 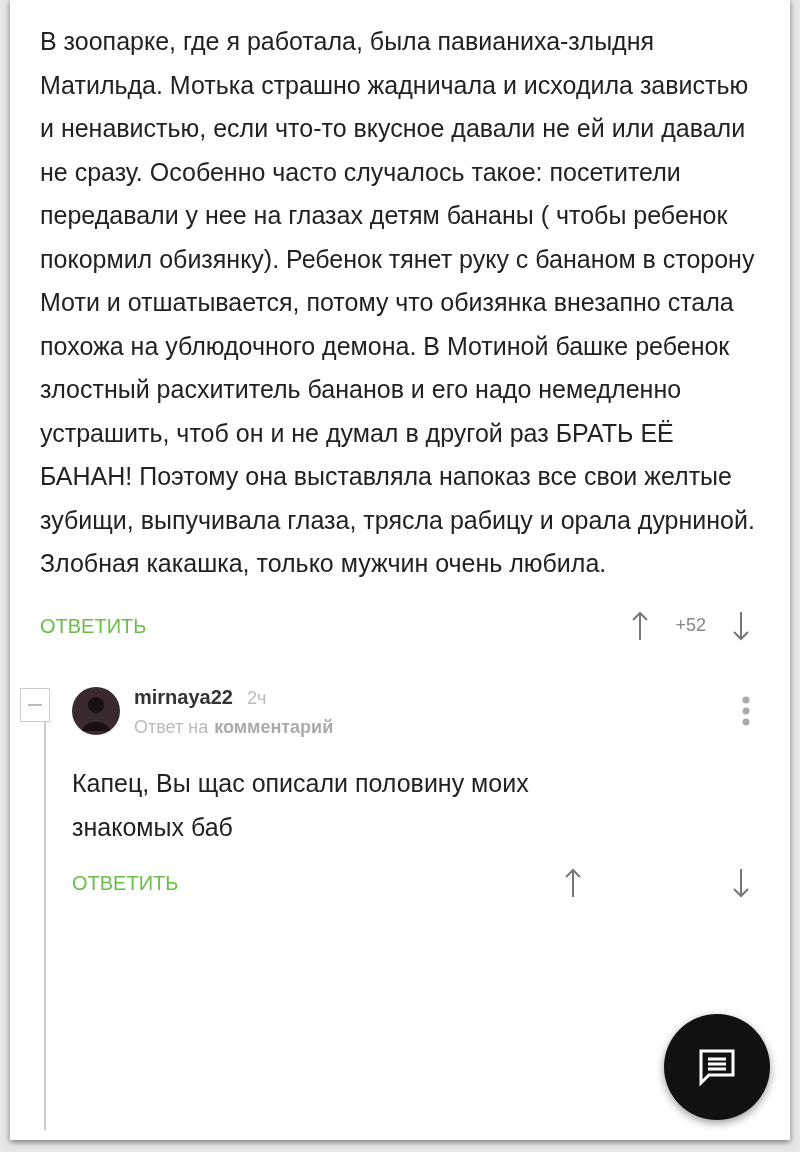 I want to click on username: mirnaya22, so click(x=183, y=696).